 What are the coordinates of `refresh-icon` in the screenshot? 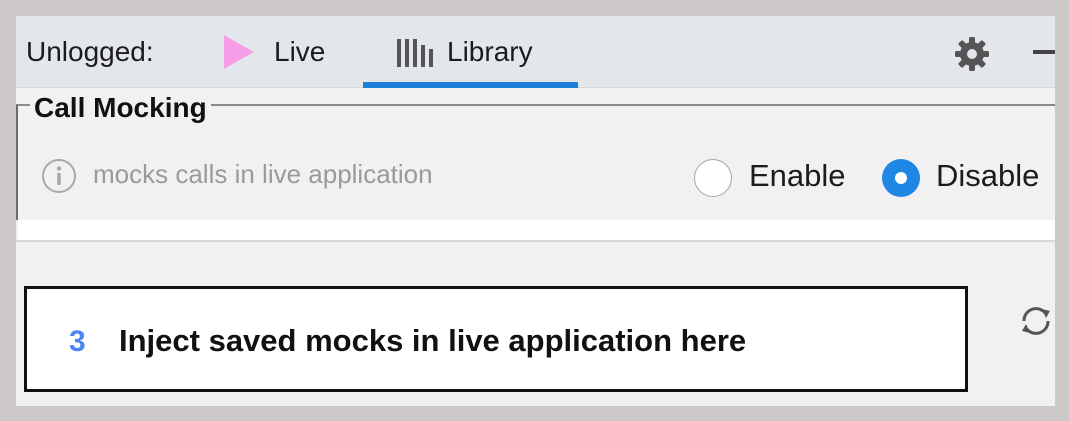 It's located at (1035, 323).